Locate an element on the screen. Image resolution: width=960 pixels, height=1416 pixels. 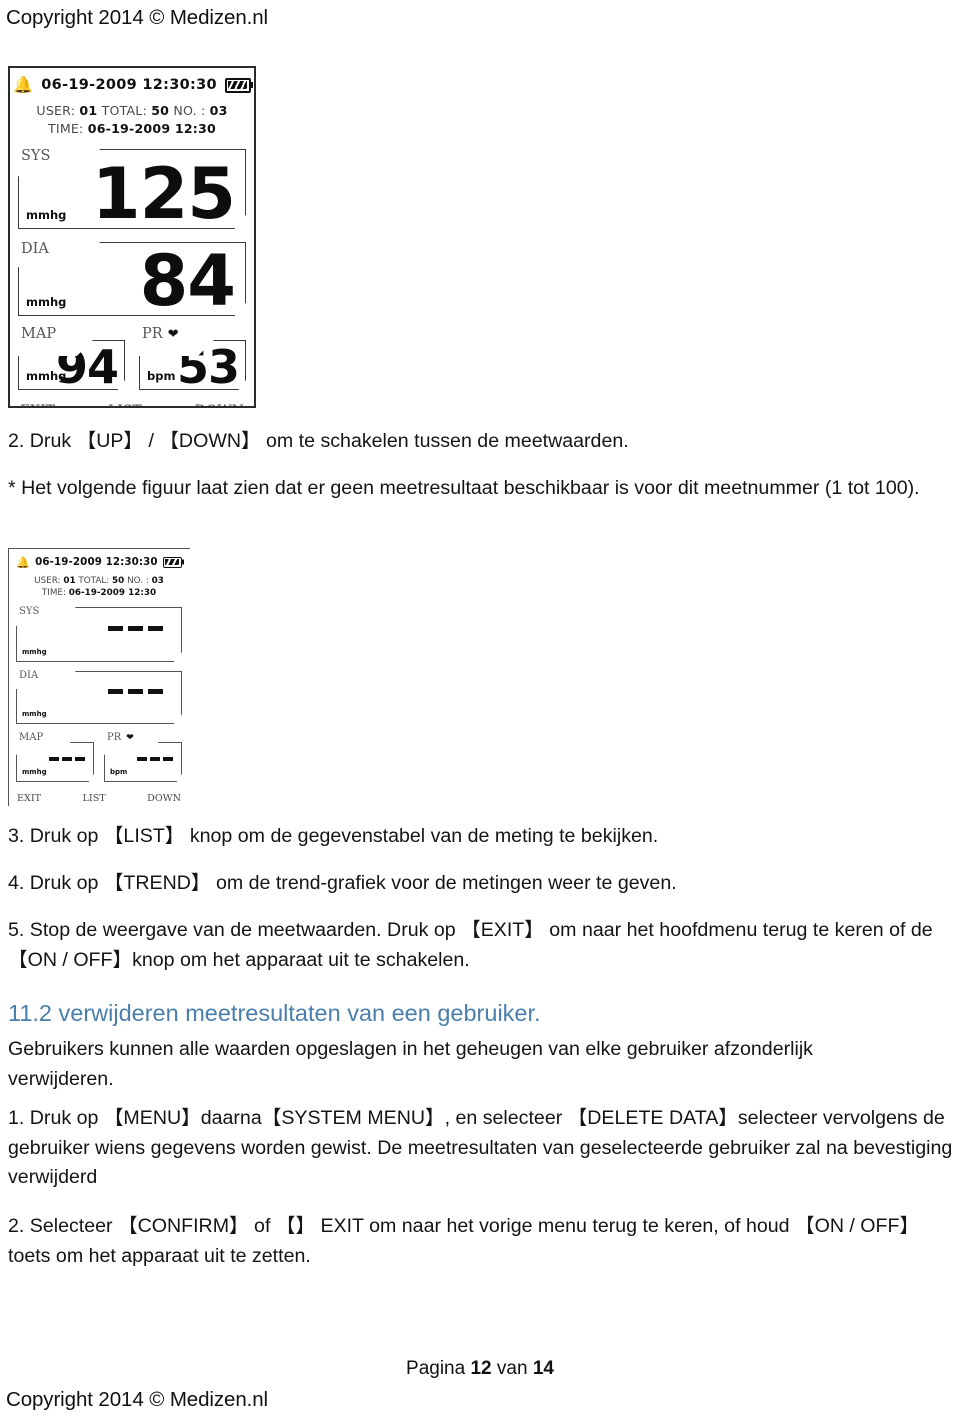
dia-box-empty: mmhg is located at coordinates (99, 697).